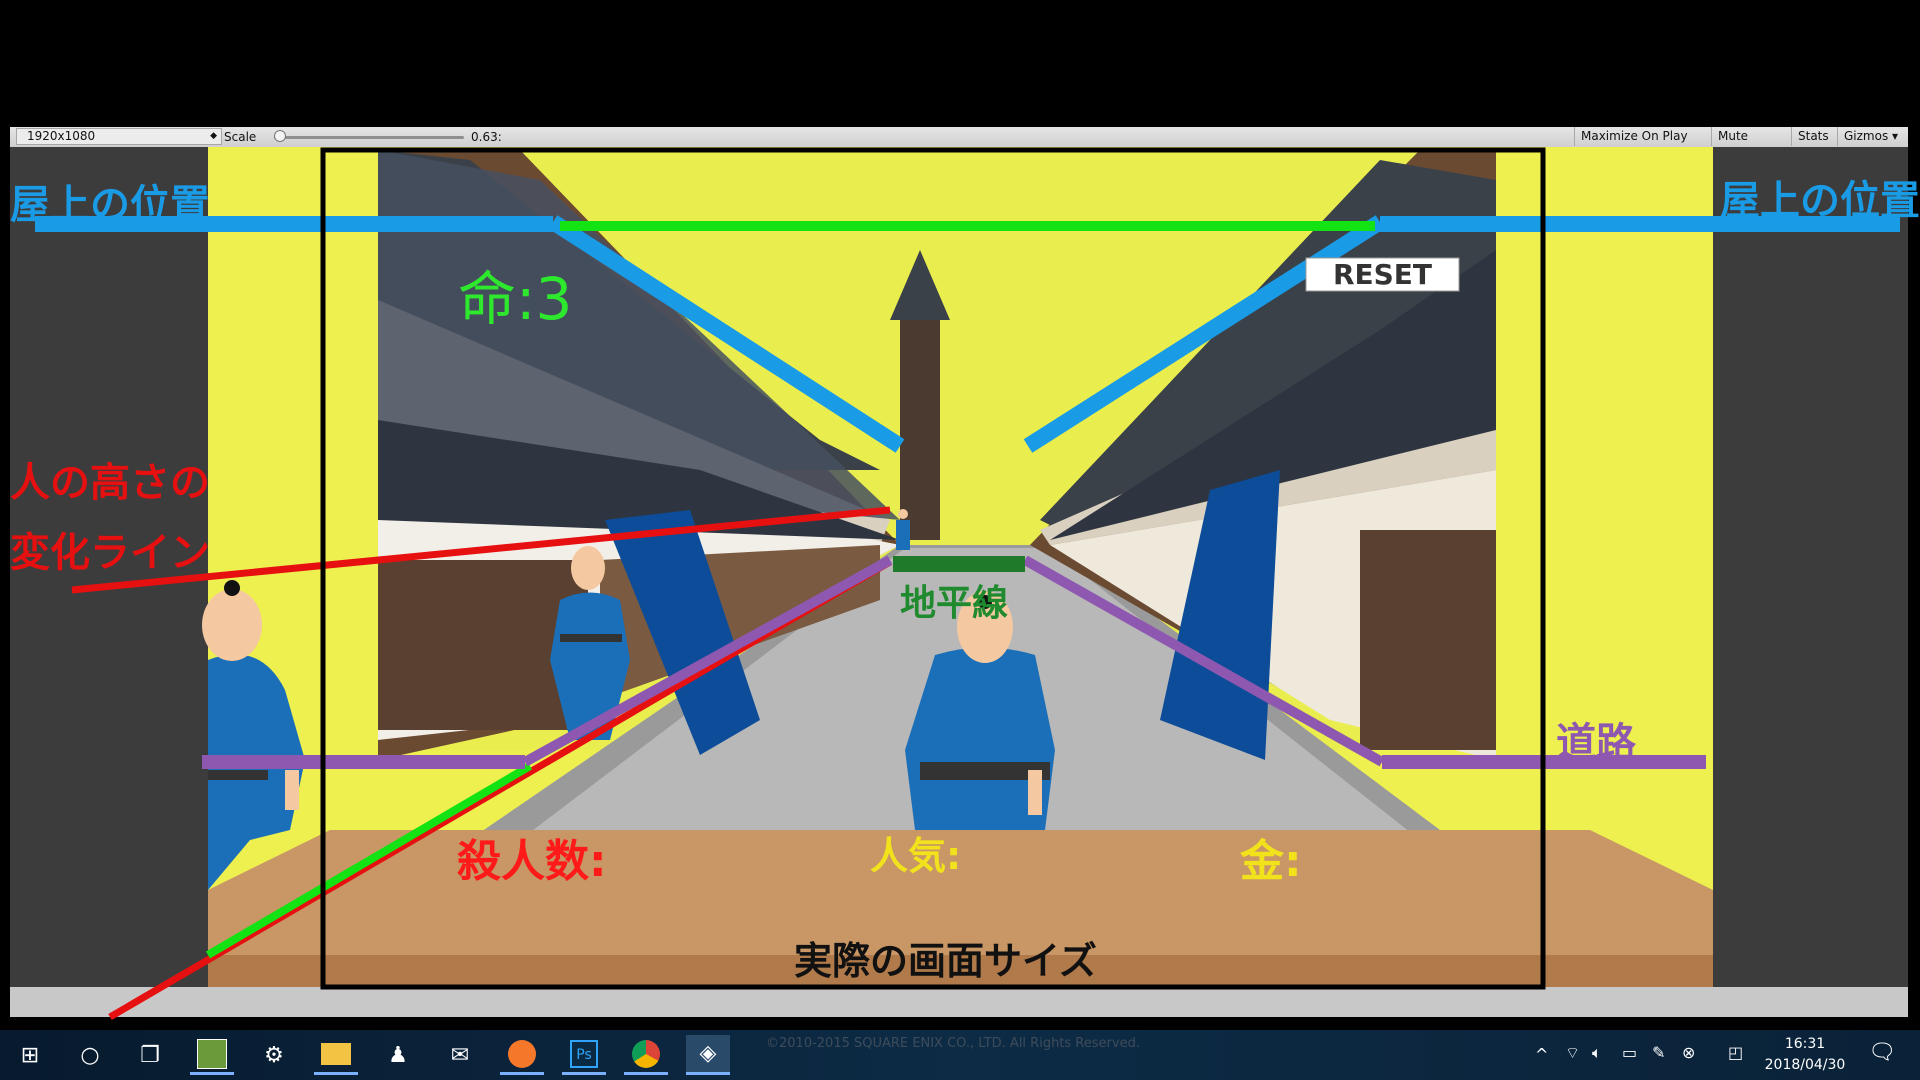  Describe the element at coordinates (646, 1055) in the screenshot. I see `chrome-icon` at that location.